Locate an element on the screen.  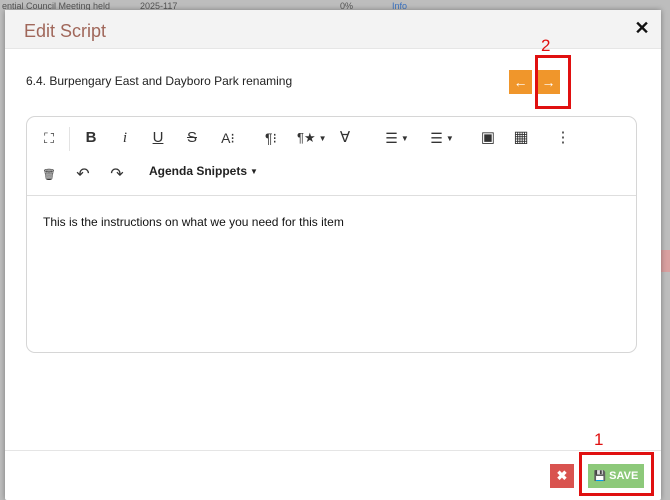
paragraph-style-glyph: ¶★ is located at coordinates (306, 137).